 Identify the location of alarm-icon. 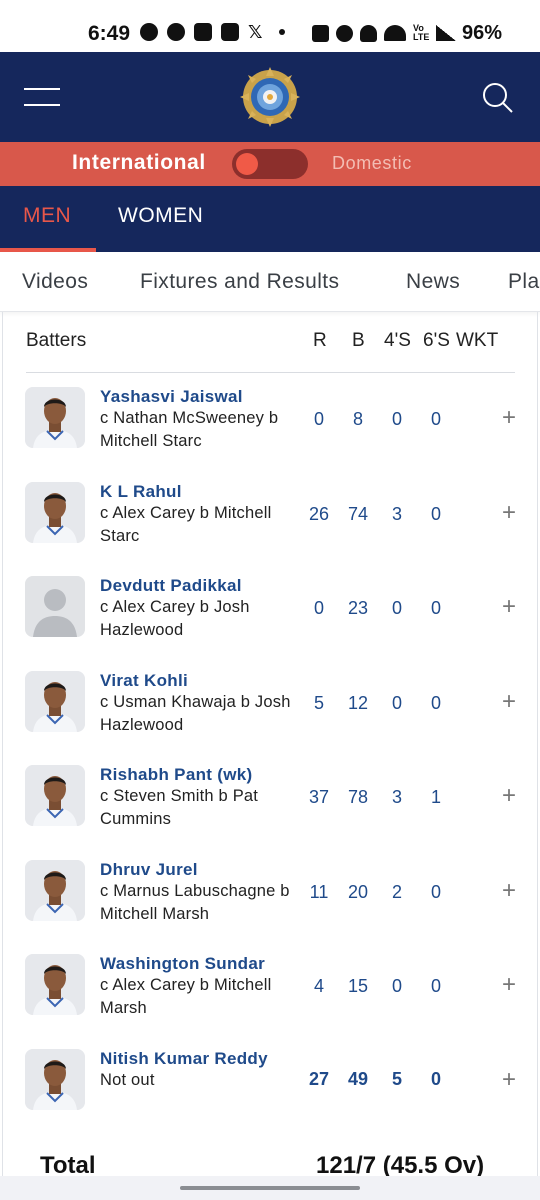
(344, 33).